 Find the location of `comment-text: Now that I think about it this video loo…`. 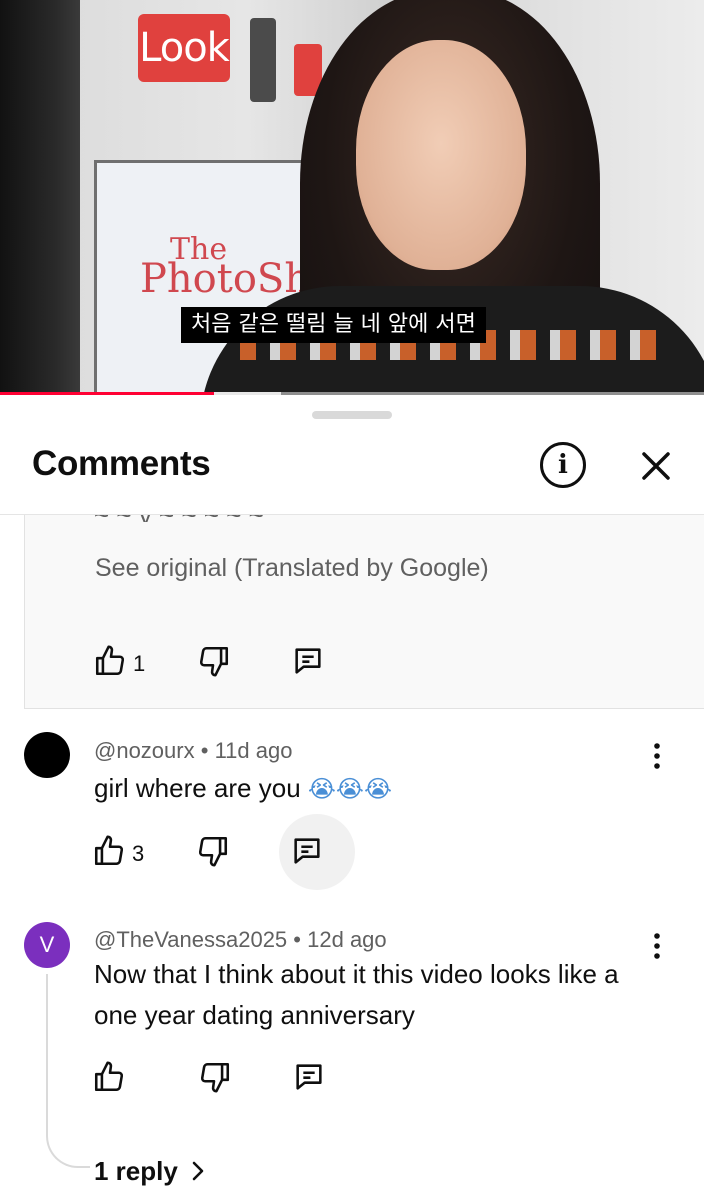

comment-text: Now that I think about it this video loo… is located at coordinates (356, 994).